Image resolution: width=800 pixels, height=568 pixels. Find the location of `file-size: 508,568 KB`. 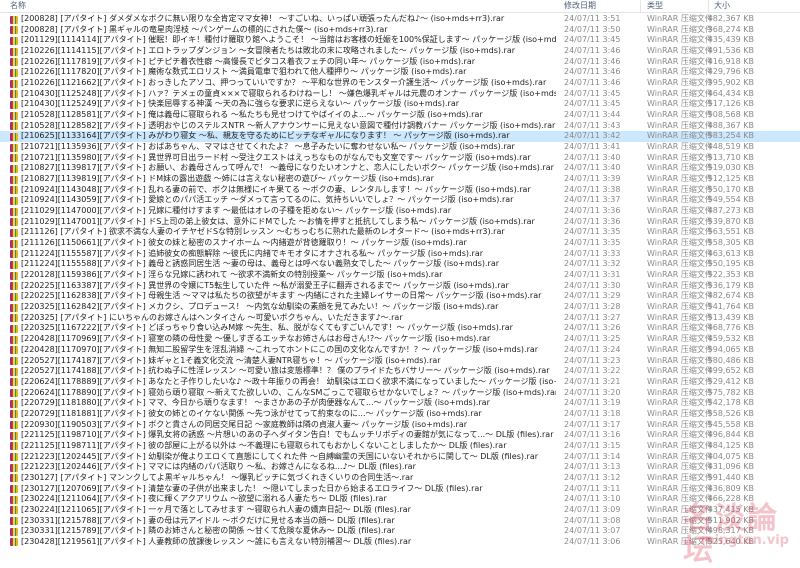

file-size: 508,568 KB is located at coordinates (730, 115).